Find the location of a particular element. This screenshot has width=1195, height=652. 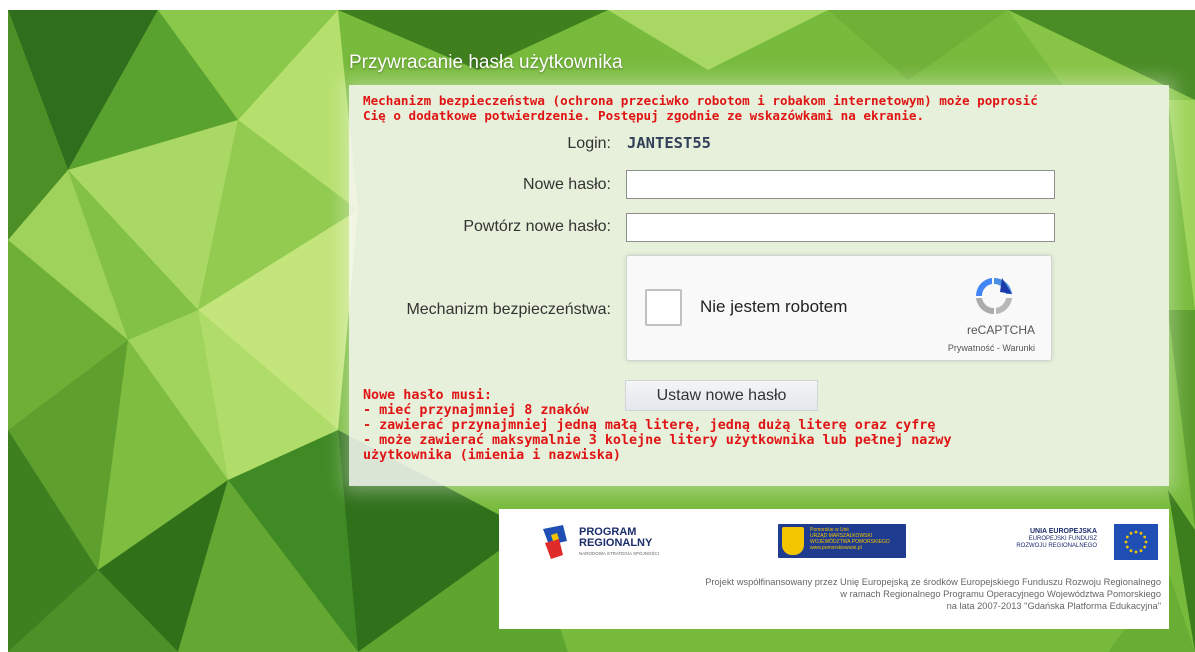

login-label: Login: is located at coordinates (589, 143).